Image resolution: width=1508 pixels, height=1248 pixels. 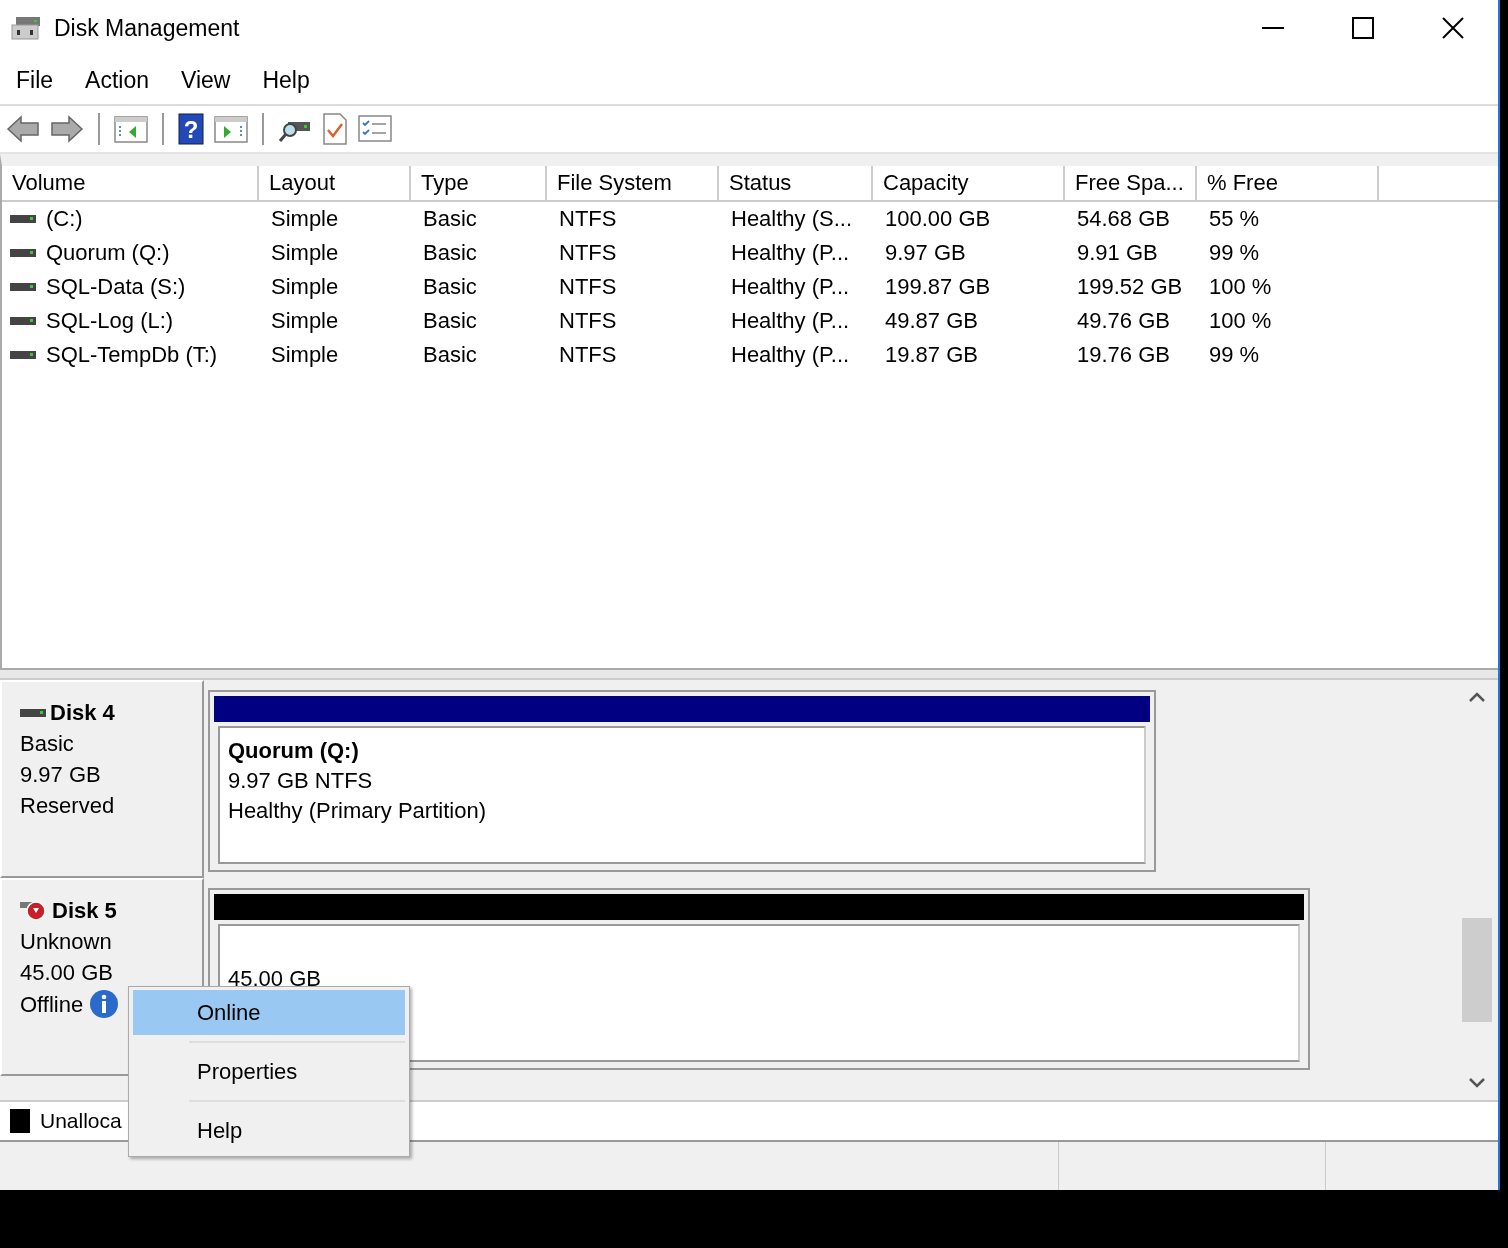 What do you see at coordinates (931, 321) in the screenshot?
I see `table-cell: 49.87 GB` at bounding box center [931, 321].